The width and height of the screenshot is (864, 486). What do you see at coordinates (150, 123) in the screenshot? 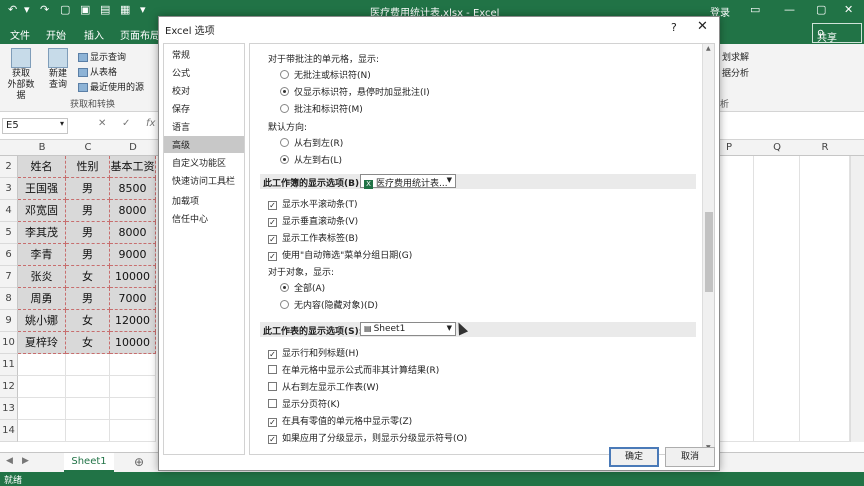
I see `insert-function-icon: fx` at bounding box center [150, 123].